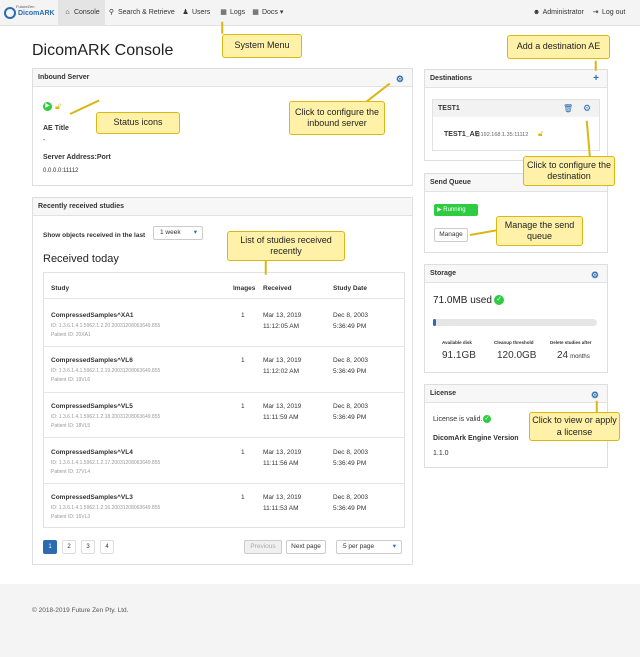 The width and height of the screenshot is (640, 657). Describe the element at coordinates (201, 12) in the screenshot. I see `nav-users-label: Users` at that location.